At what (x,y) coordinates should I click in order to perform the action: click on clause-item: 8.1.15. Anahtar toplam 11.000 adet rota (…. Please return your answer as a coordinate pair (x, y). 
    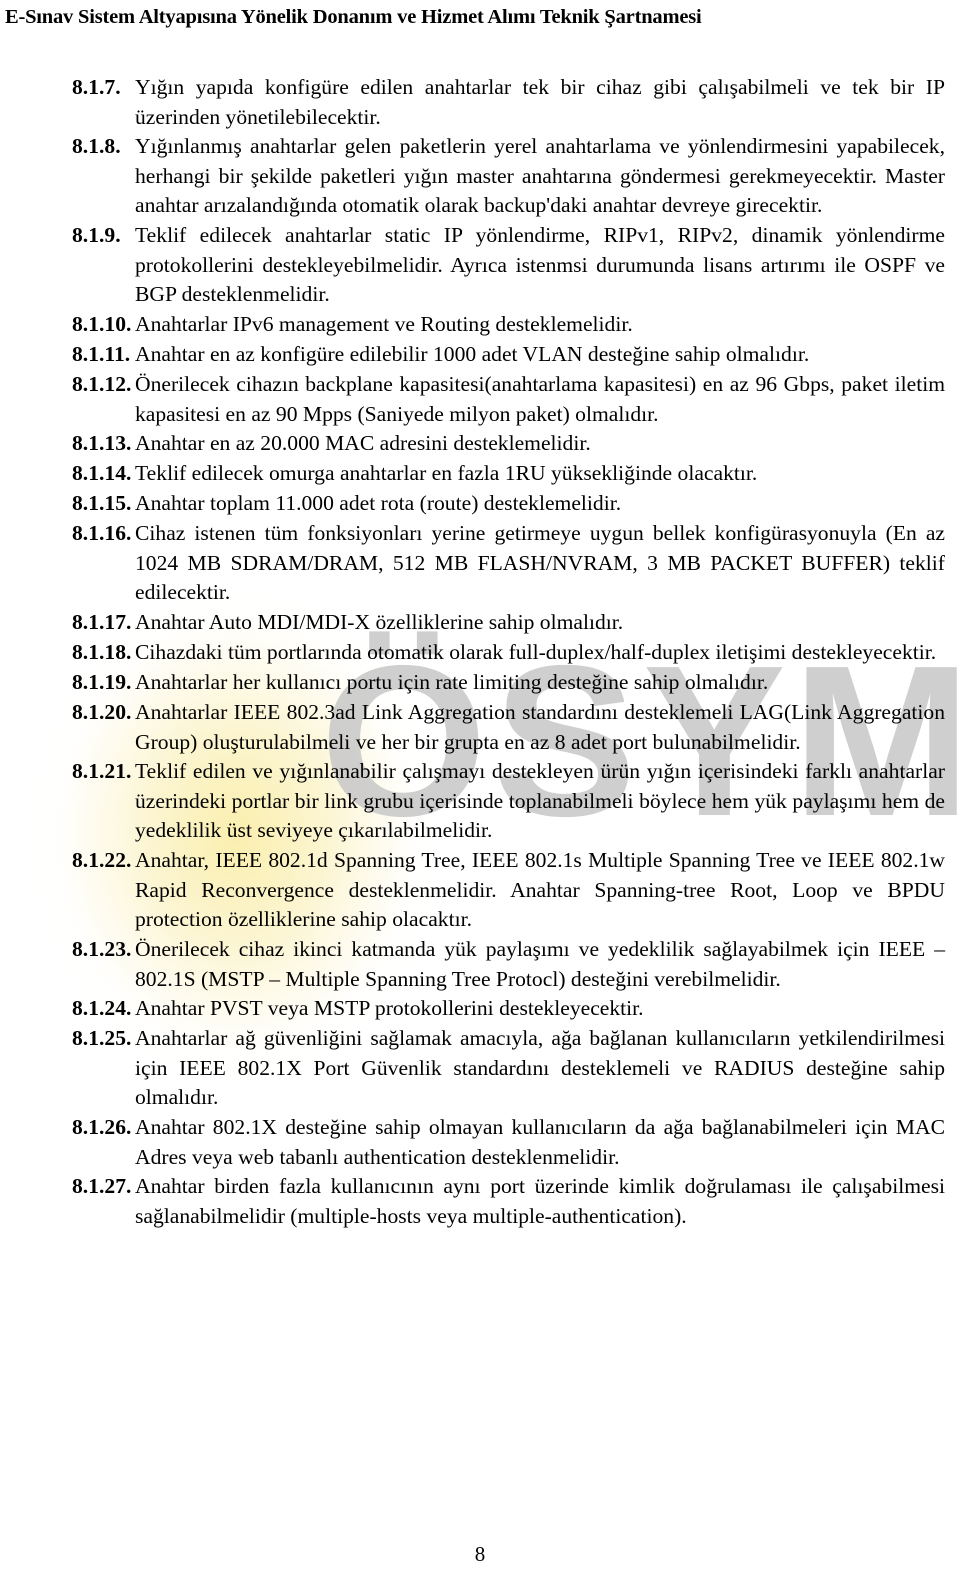
    Looking at the image, I should click on (480, 504).